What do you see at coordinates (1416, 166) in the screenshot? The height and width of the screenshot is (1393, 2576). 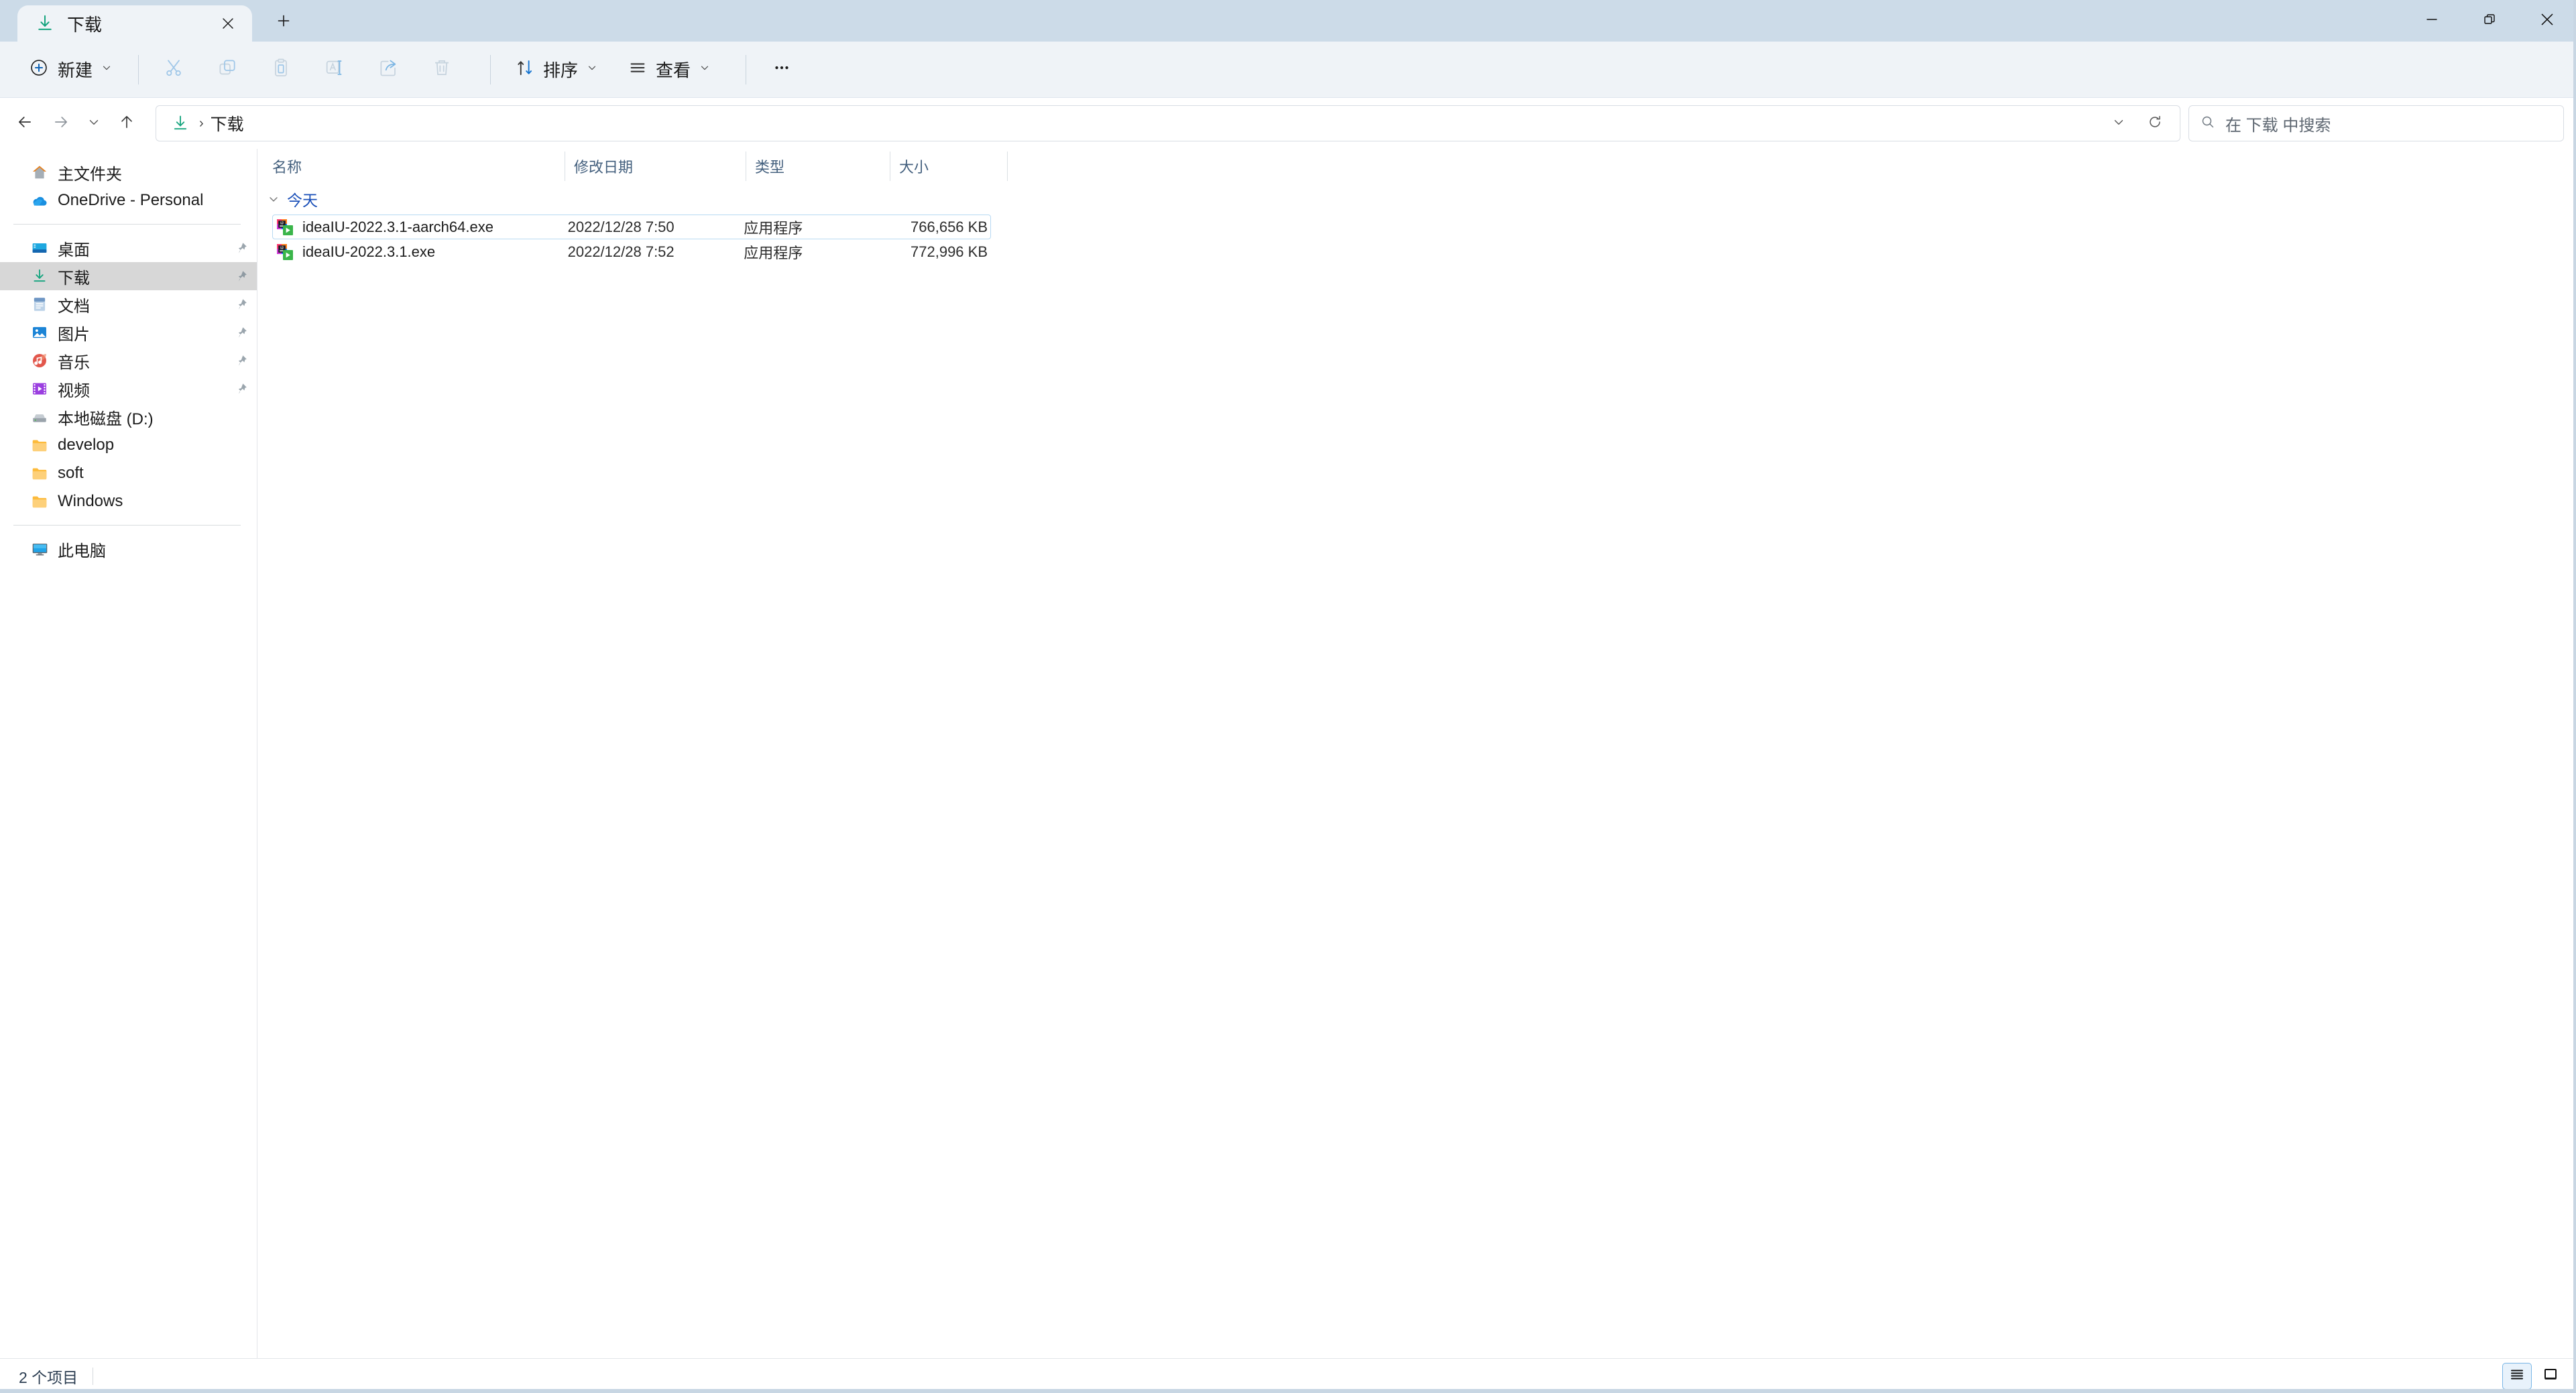 I see `column-headers: 名称 修改日期 类型 大小` at bounding box center [1416, 166].